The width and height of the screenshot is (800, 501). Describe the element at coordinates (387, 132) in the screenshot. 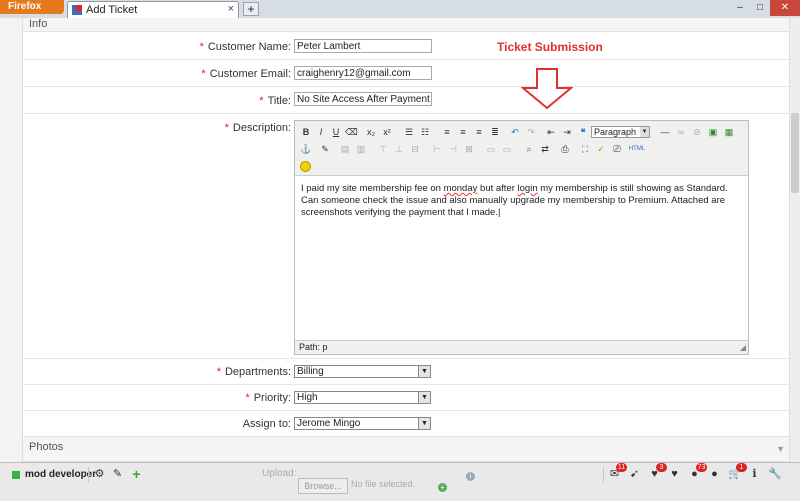

I see `superscript-icon: x²` at that location.